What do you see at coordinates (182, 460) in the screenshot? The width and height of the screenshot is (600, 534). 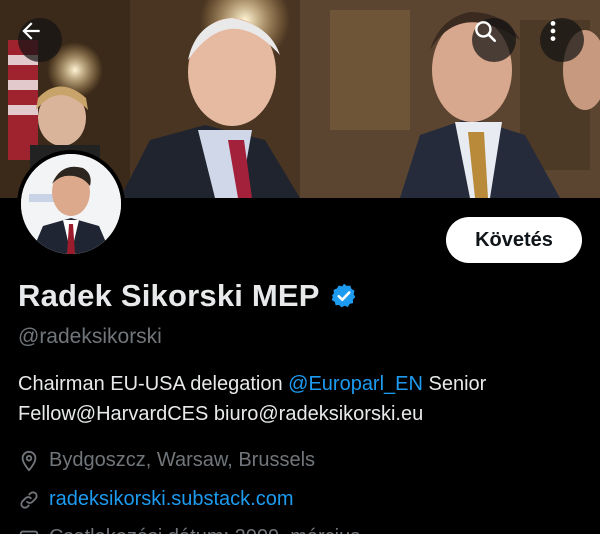 I see `location-text: Bydgoszcz, Warsaw, Brussels` at bounding box center [182, 460].